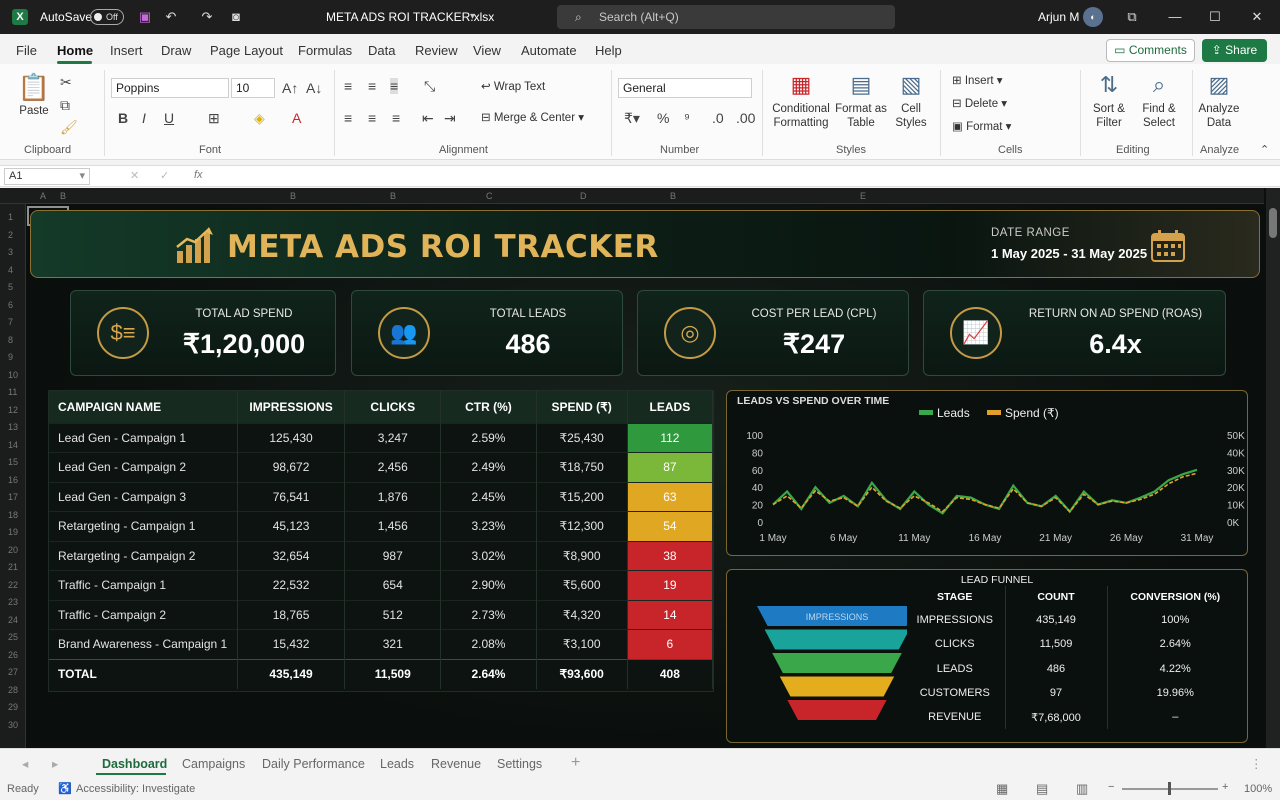  I want to click on table-cell: ₹4,320, so click(582, 614).